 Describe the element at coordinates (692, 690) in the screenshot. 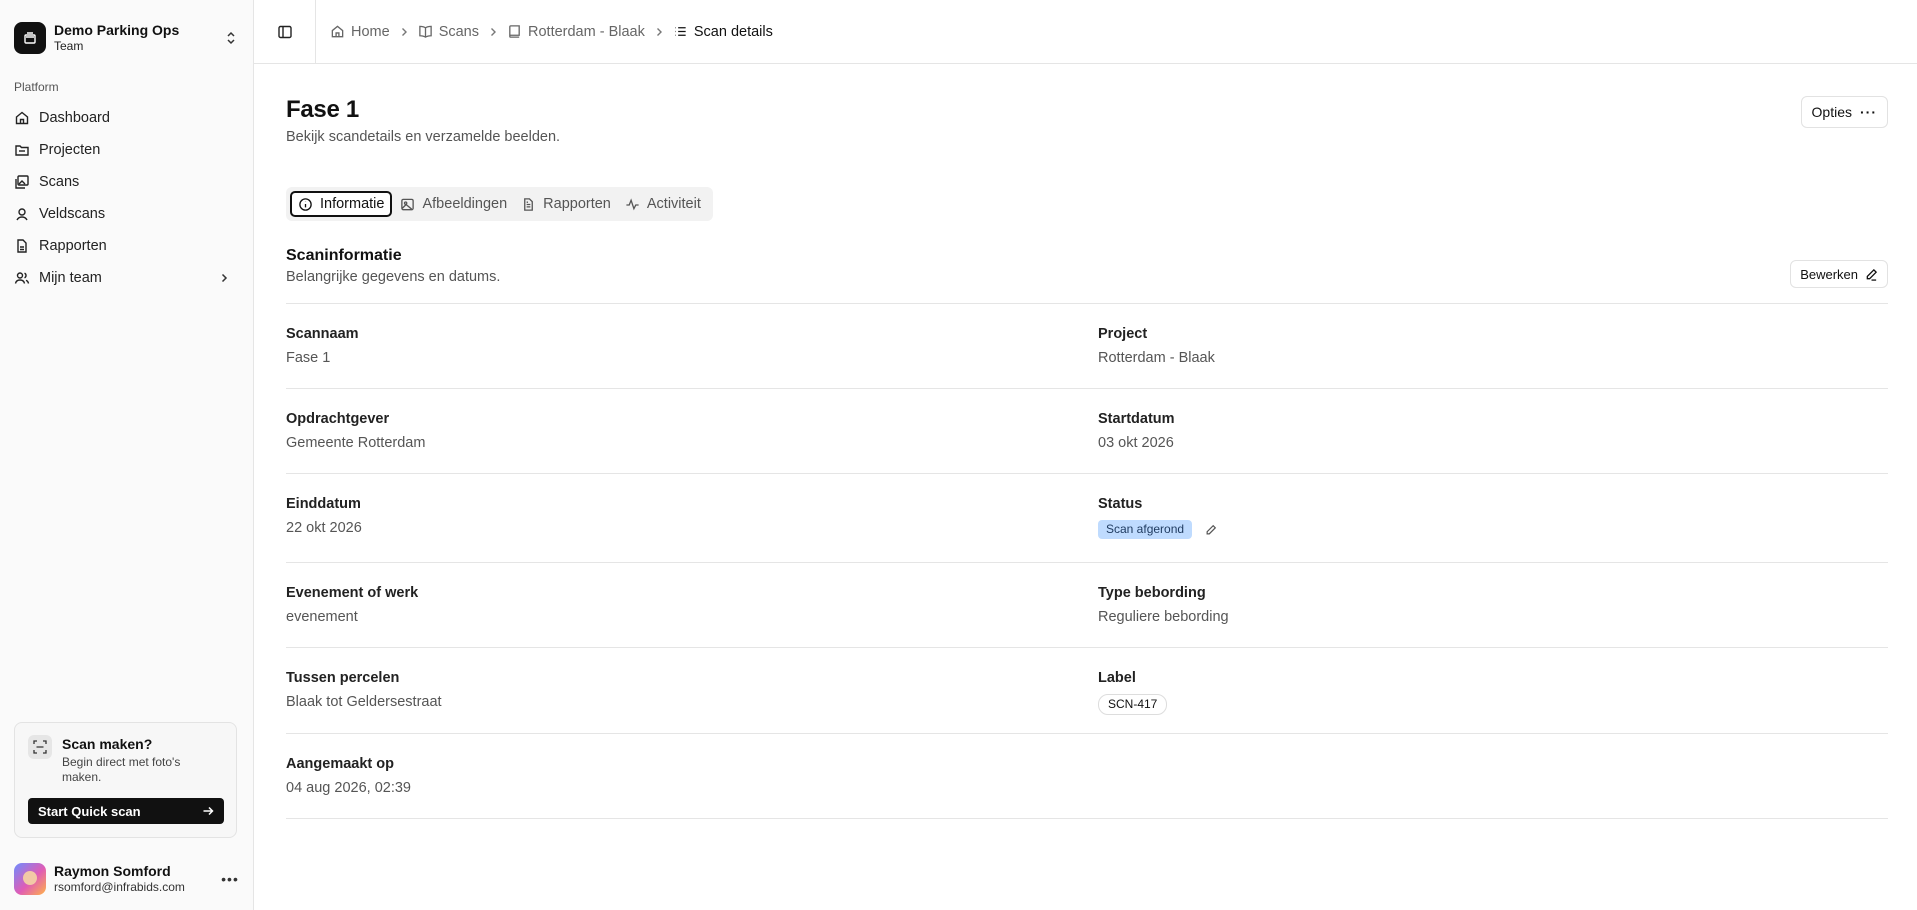

I see `field-tussen-percelen: Tussen percelen Blaak tot Geldersestraat` at that location.